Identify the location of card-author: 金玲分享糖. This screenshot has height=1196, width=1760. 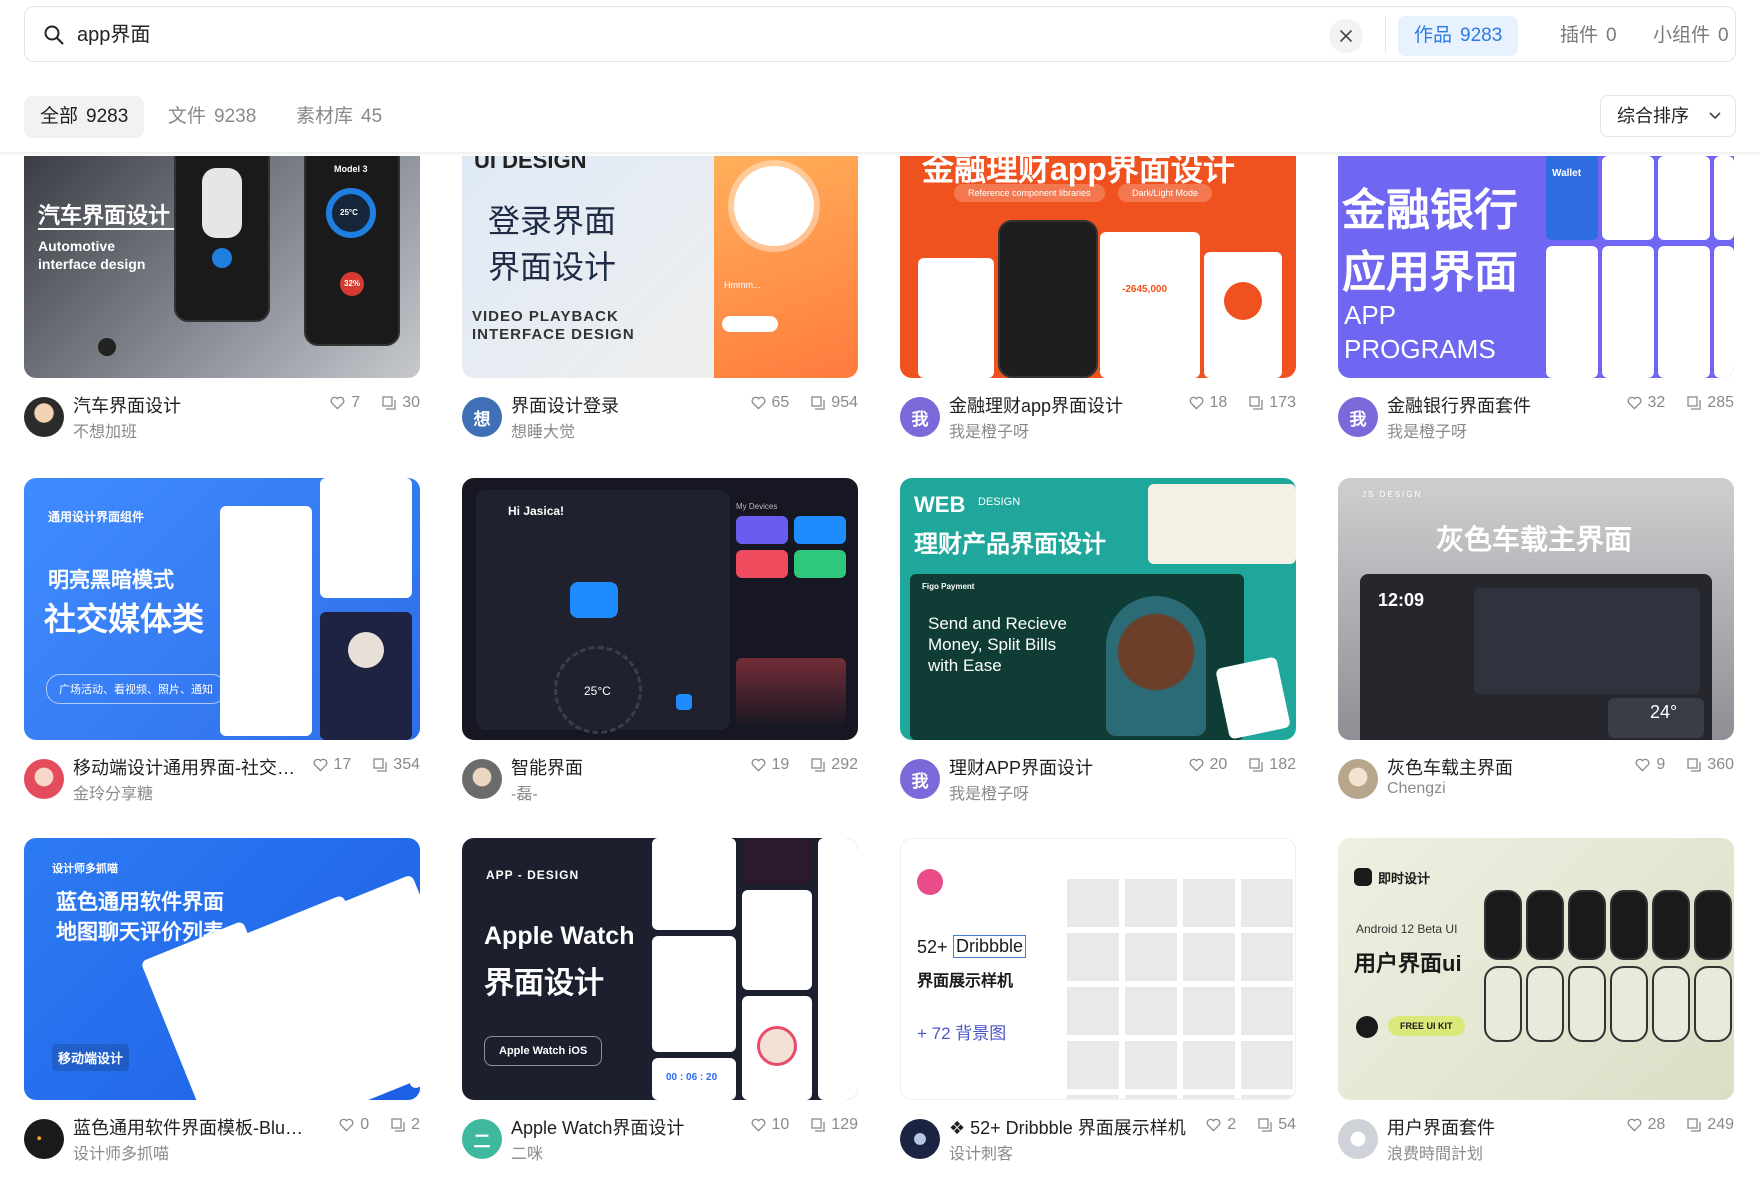
(113, 792).